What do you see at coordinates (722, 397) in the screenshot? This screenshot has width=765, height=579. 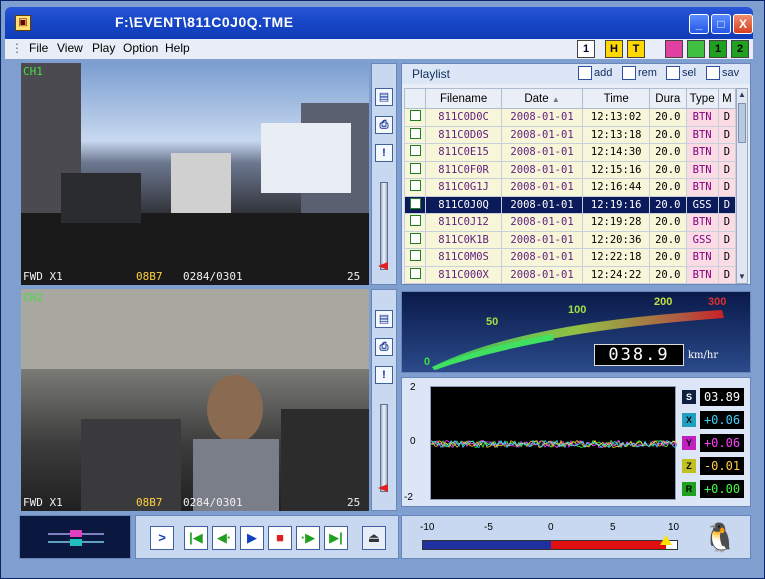 I see `gsensor-value-s: 03.89` at bounding box center [722, 397].